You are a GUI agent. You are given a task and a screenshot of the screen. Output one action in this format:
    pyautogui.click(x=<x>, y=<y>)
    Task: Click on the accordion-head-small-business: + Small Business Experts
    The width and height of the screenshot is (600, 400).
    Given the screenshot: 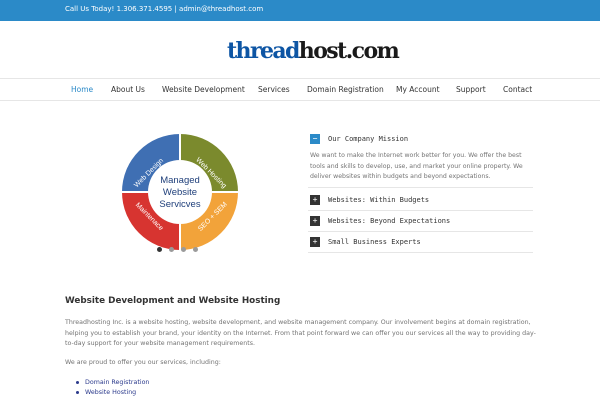 What is the action you would take?
    pyautogui.click(x=420, y=242)
    